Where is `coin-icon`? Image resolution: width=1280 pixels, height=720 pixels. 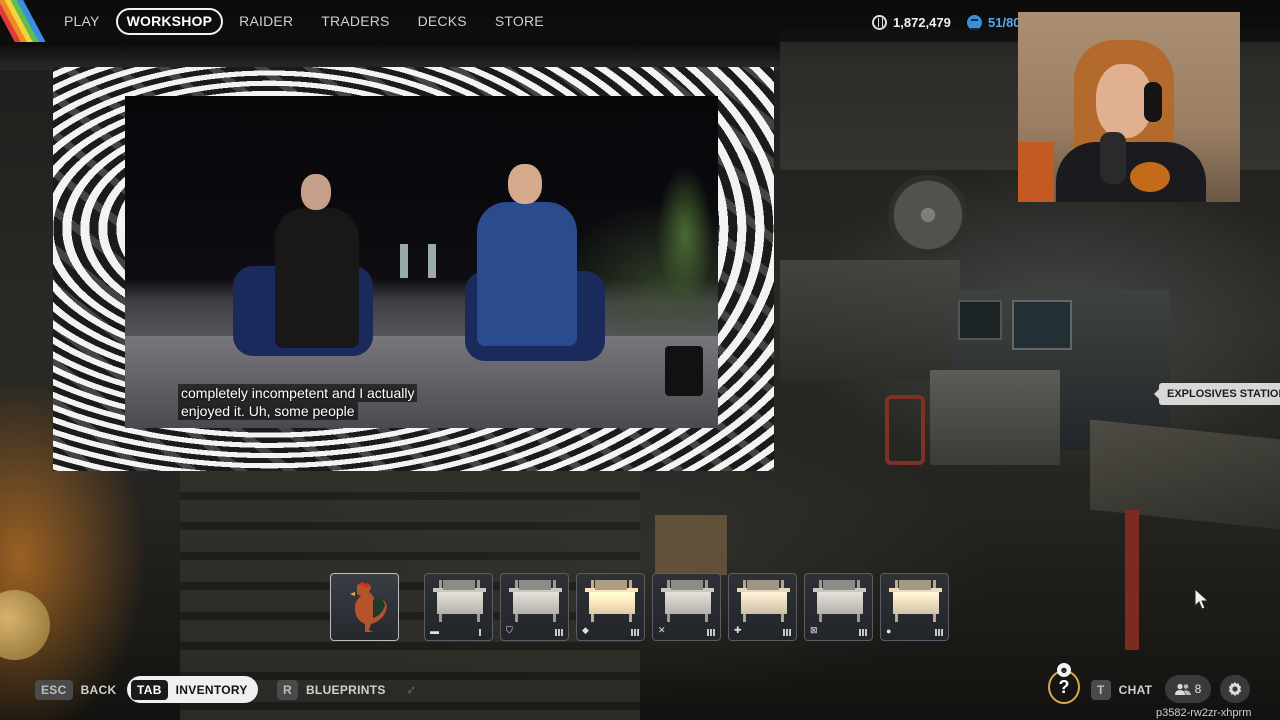
coin-icon is located at coordinates (879, 22).